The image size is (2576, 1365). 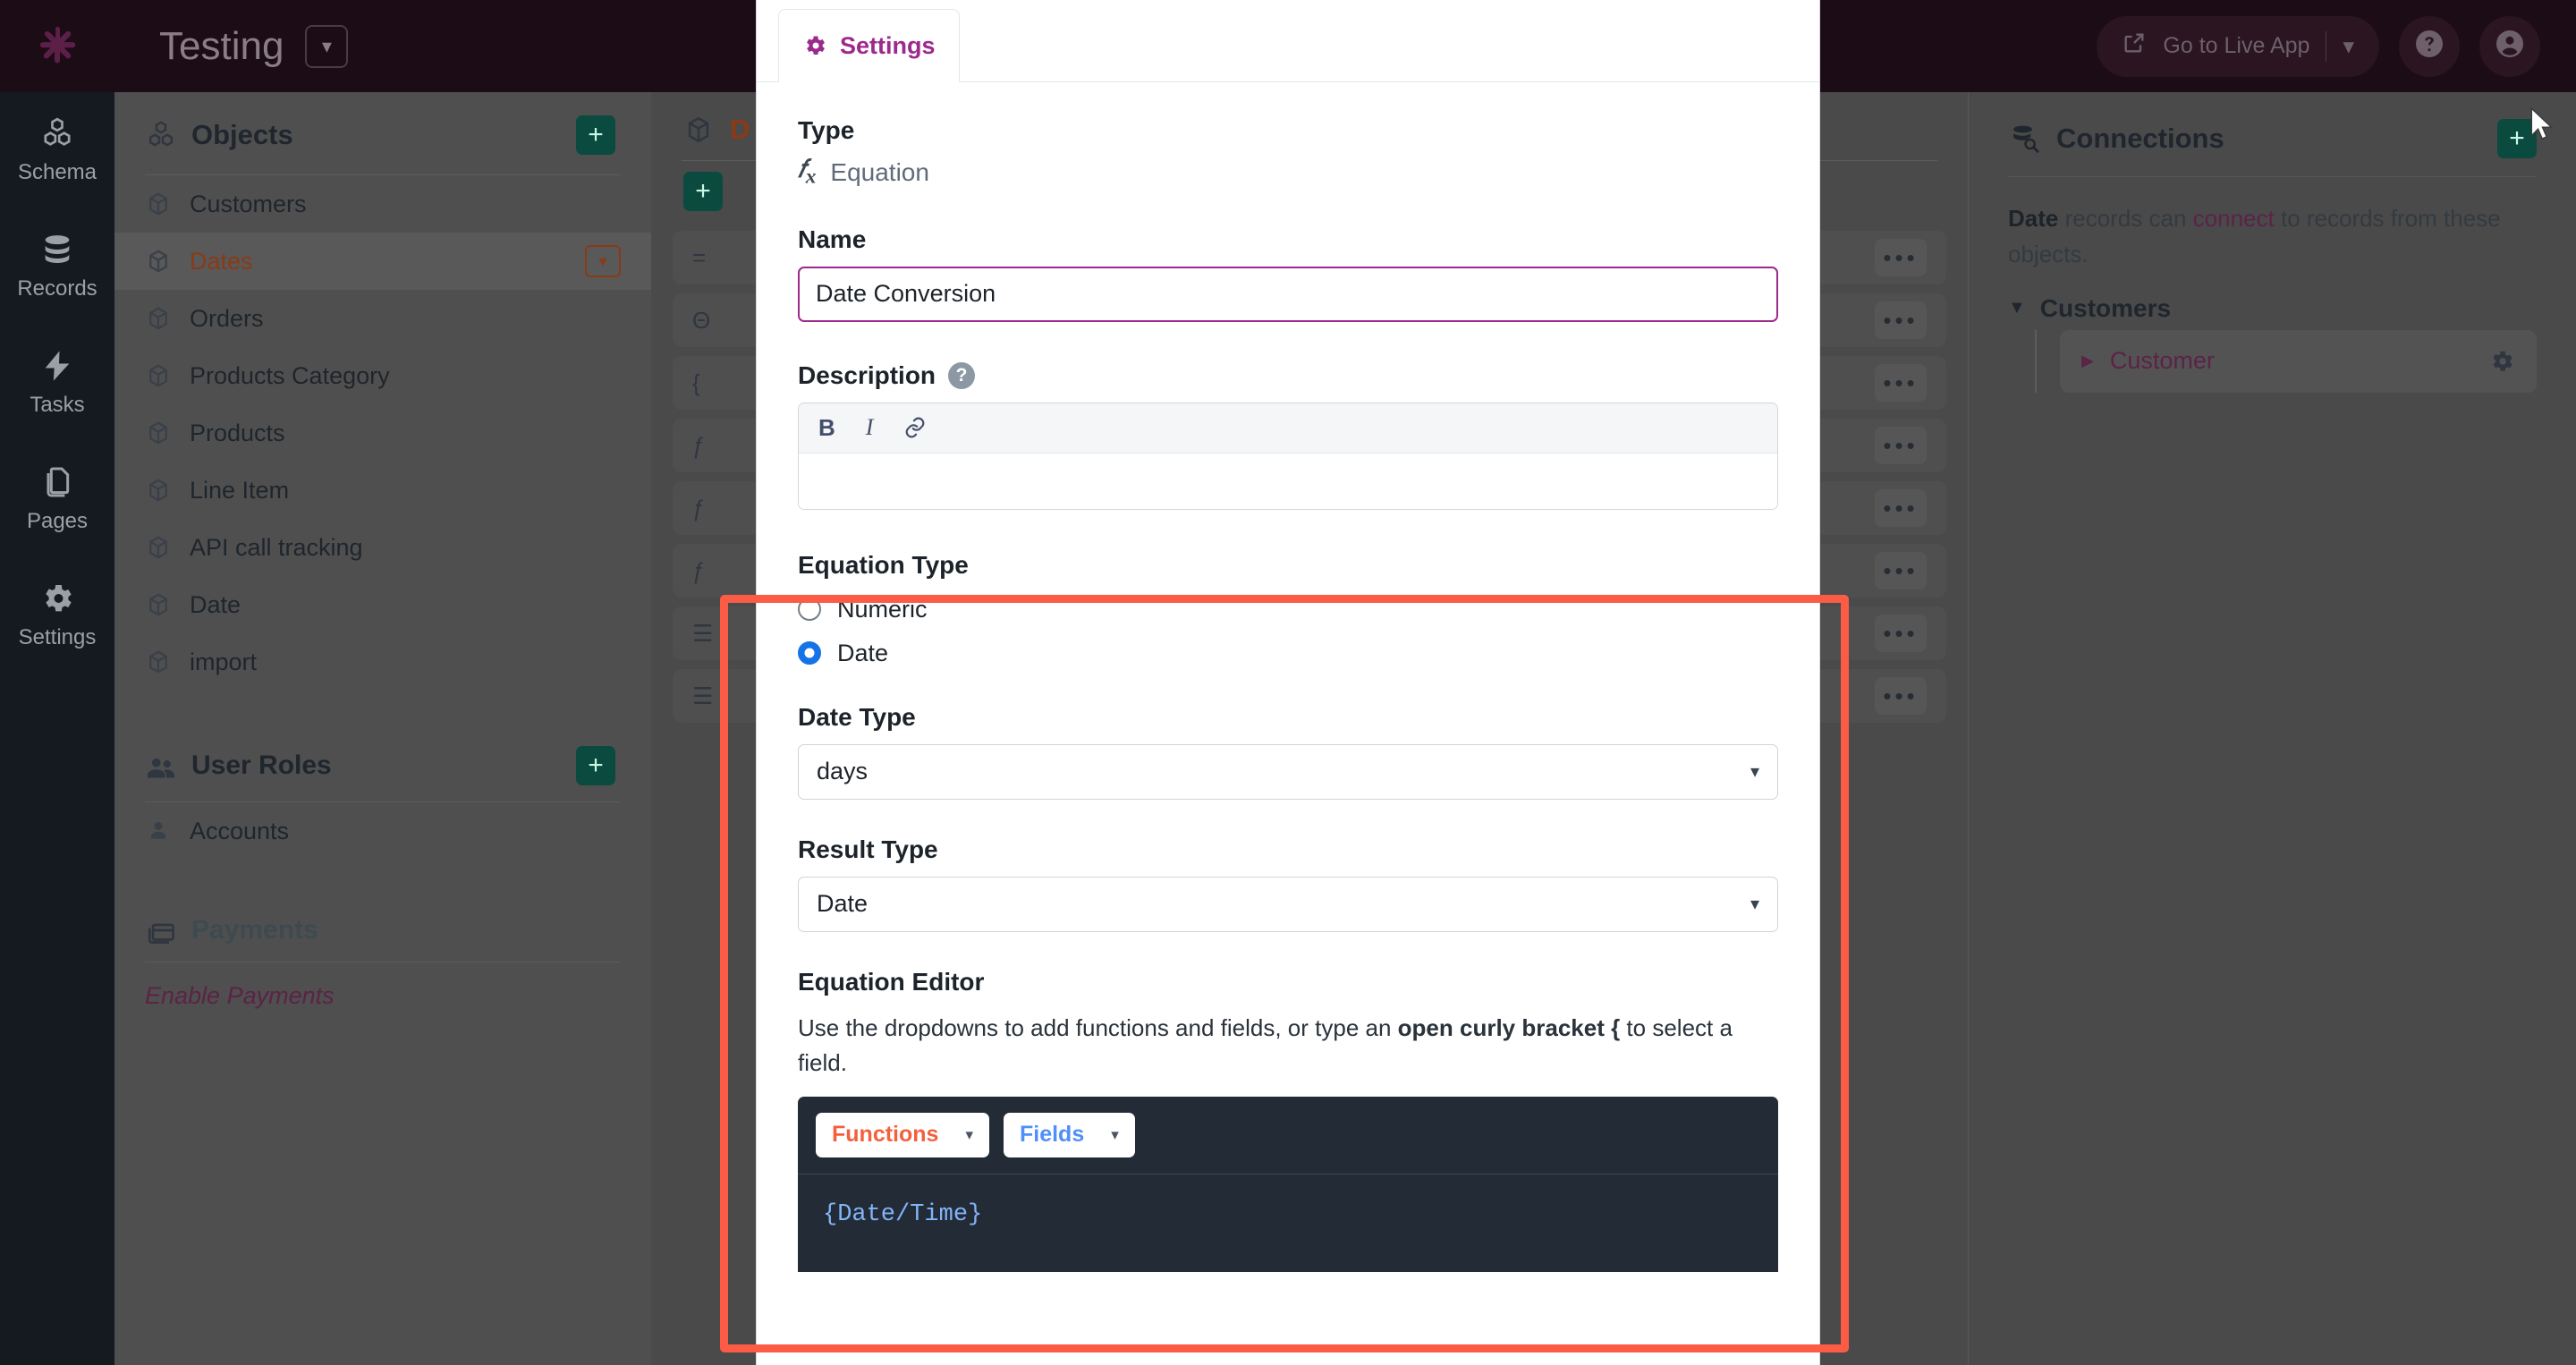 What do you see at coordinates (809, 653) in the screenshot?
I see `radio-icon-selected` at bounding box center [809, 653].